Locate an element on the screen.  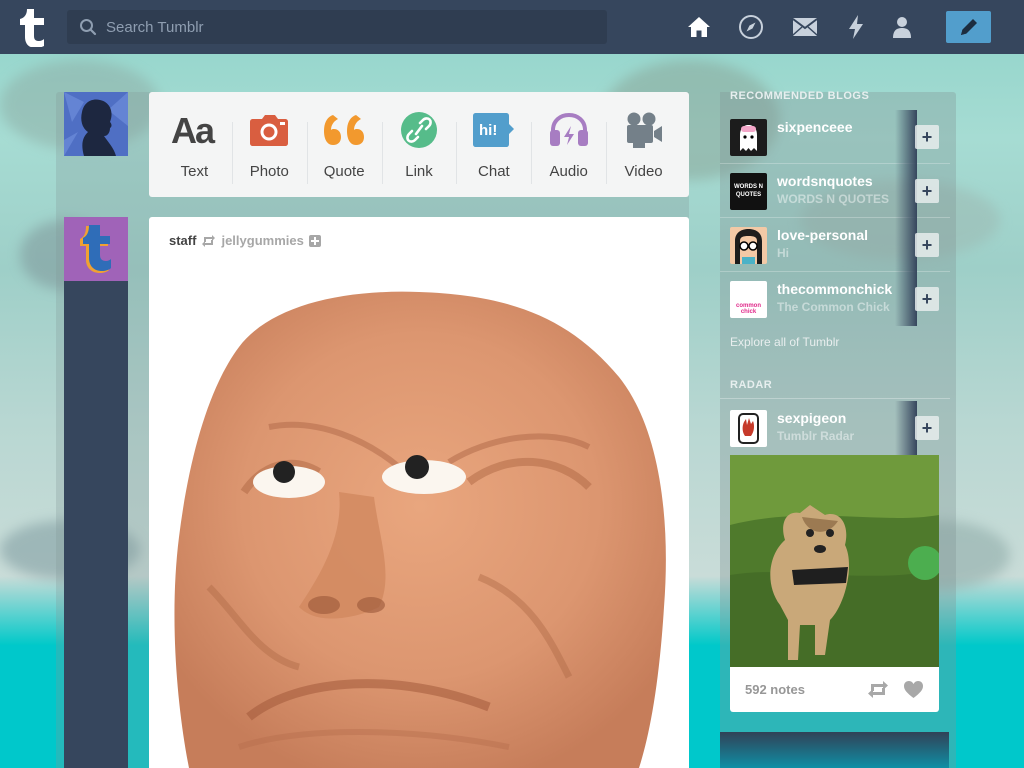
activity-icon is located at coordinates (856, 27).